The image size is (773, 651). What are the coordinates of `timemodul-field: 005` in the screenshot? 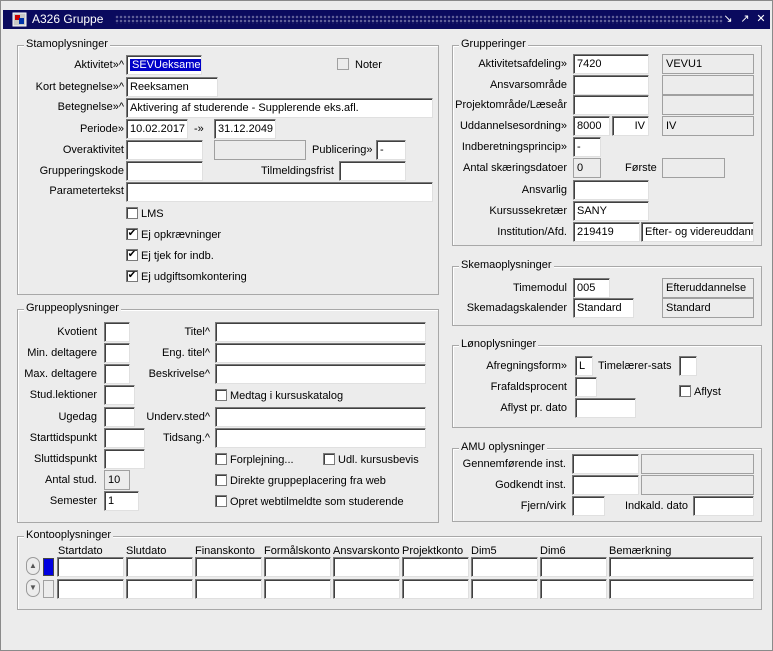 It's located at (591, 288).